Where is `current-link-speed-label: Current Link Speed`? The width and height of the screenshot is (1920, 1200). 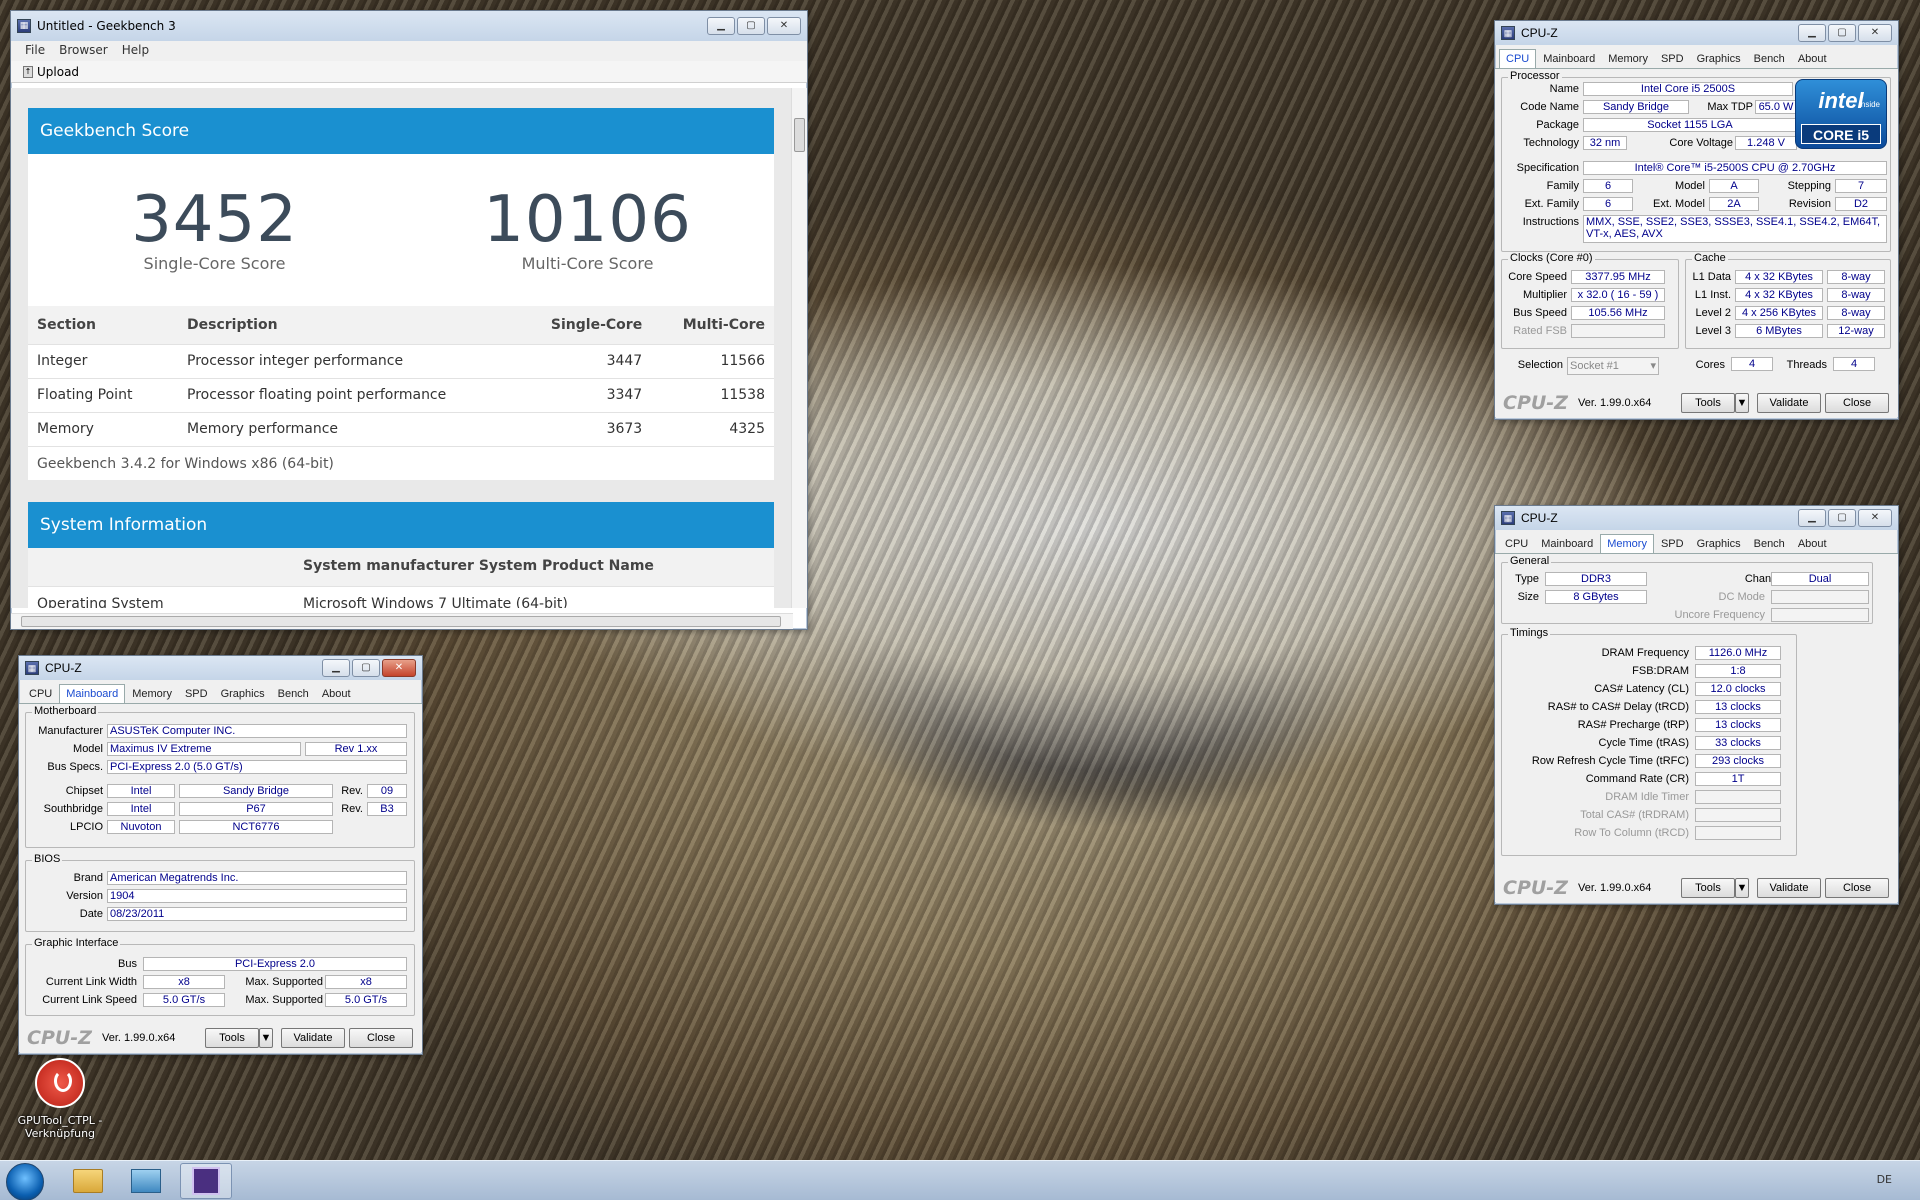
current-link-speed-label: Current Link Speed is located at coordinates (89, 1000).